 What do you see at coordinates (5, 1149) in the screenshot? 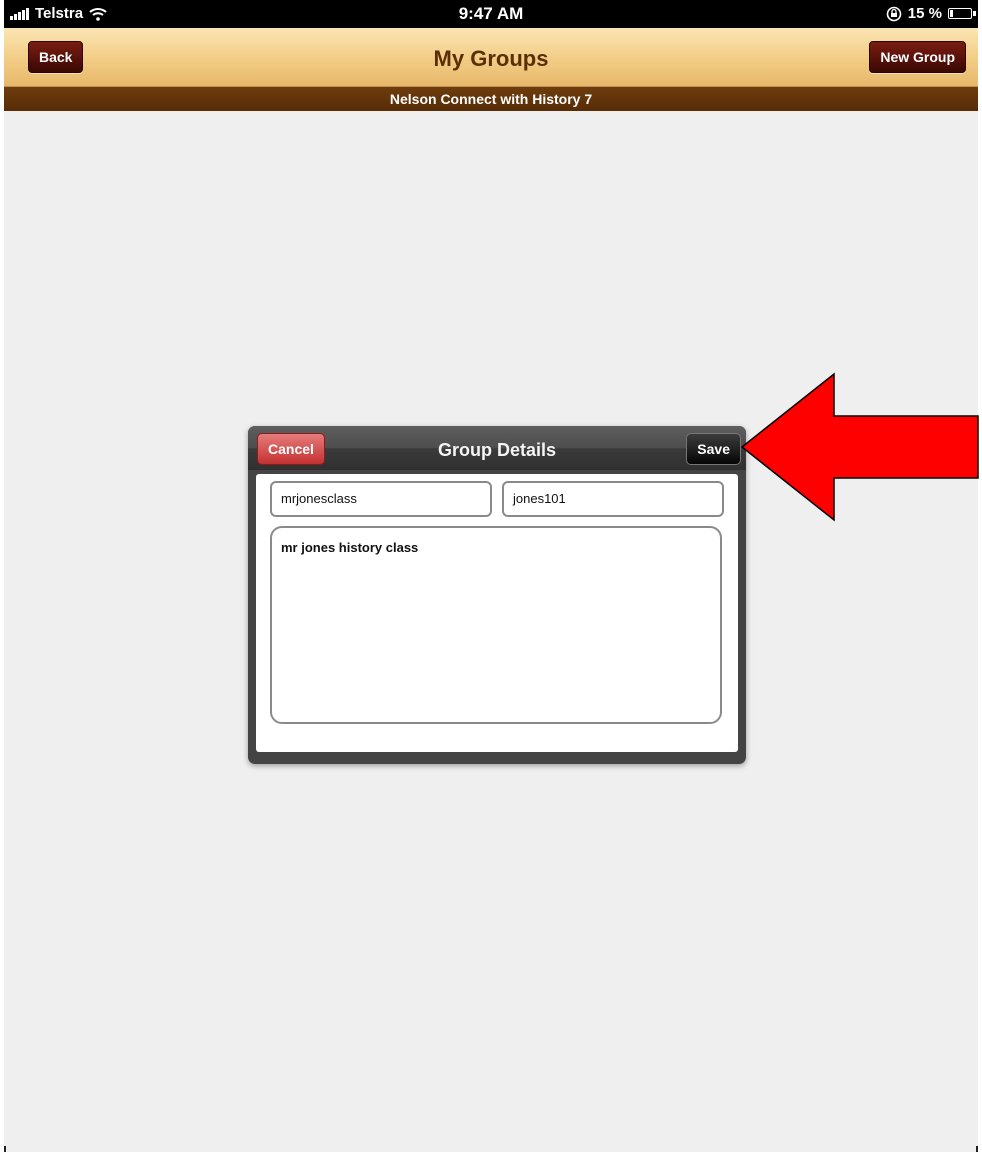
I see `screen-corner-mark-left` at bounding box center [5, 1149].